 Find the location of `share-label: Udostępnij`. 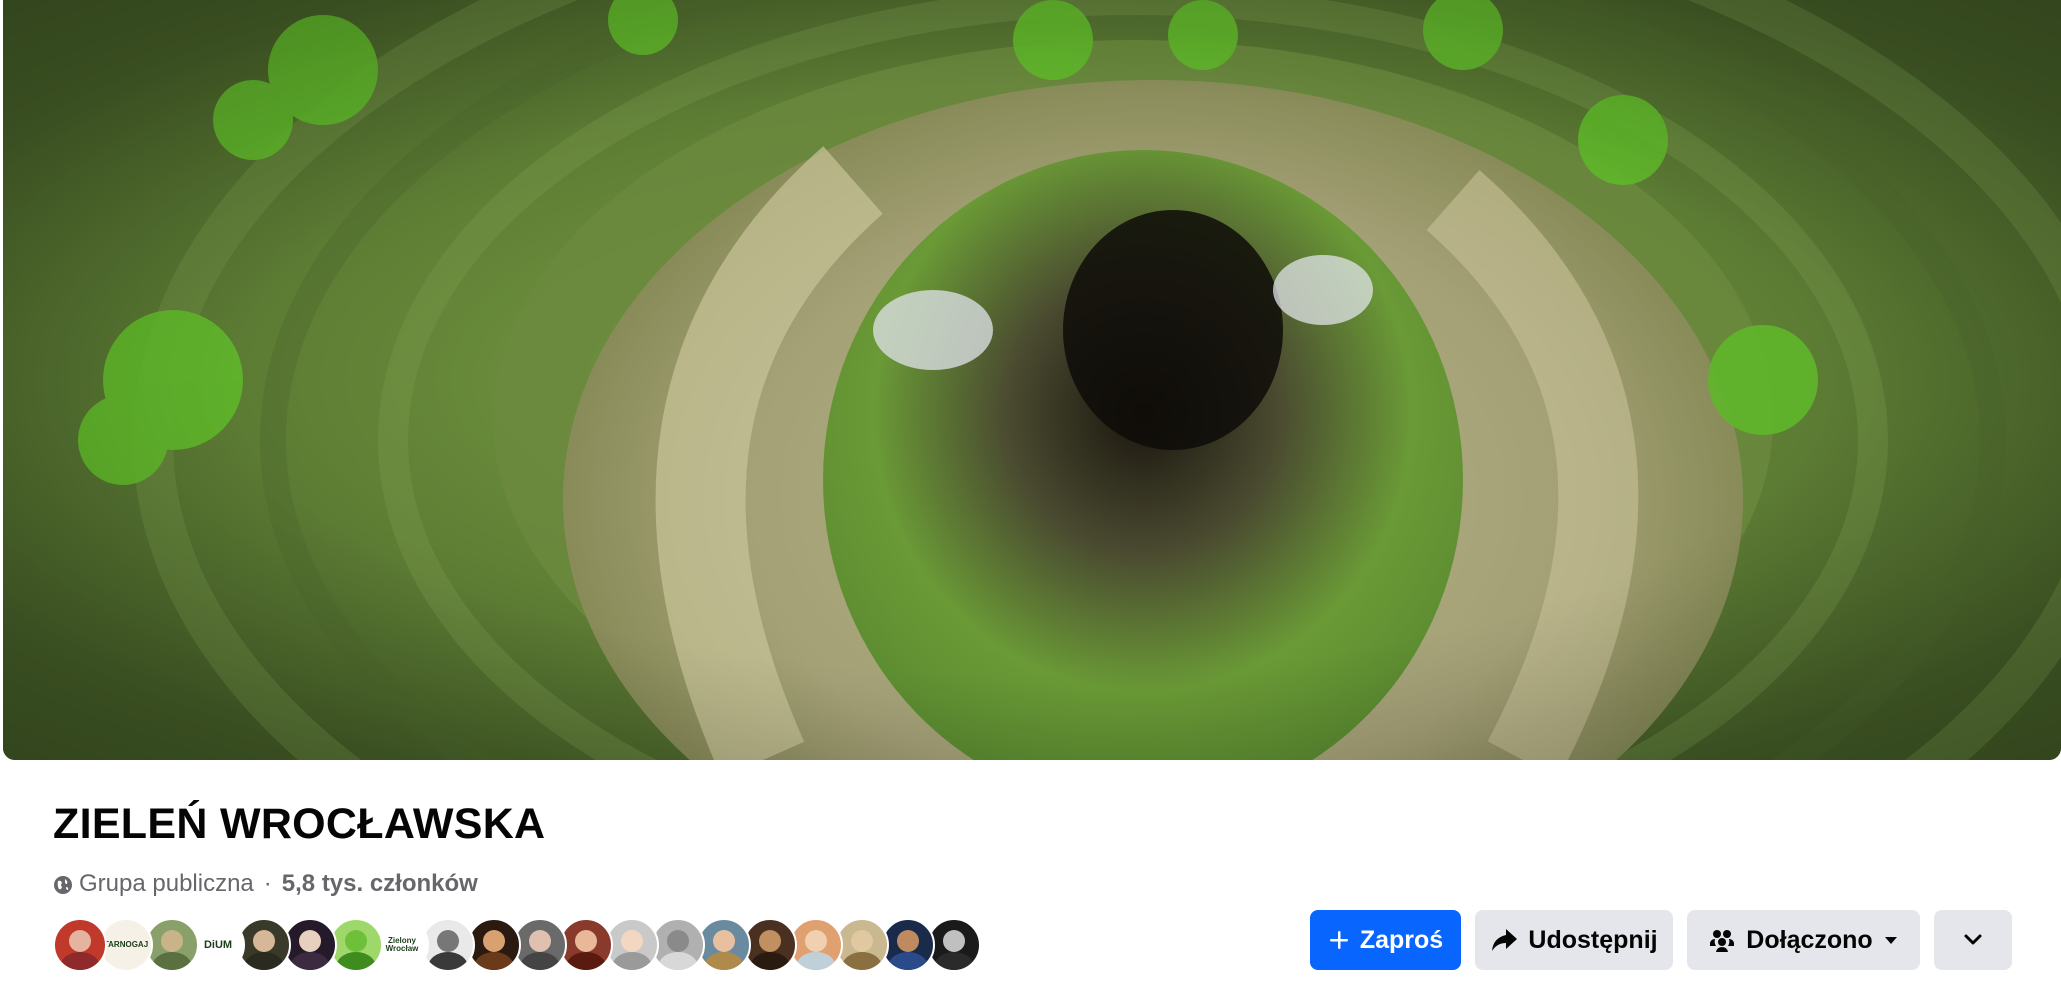

share-label: Udostępnij is located at coordinates (1593, 939).